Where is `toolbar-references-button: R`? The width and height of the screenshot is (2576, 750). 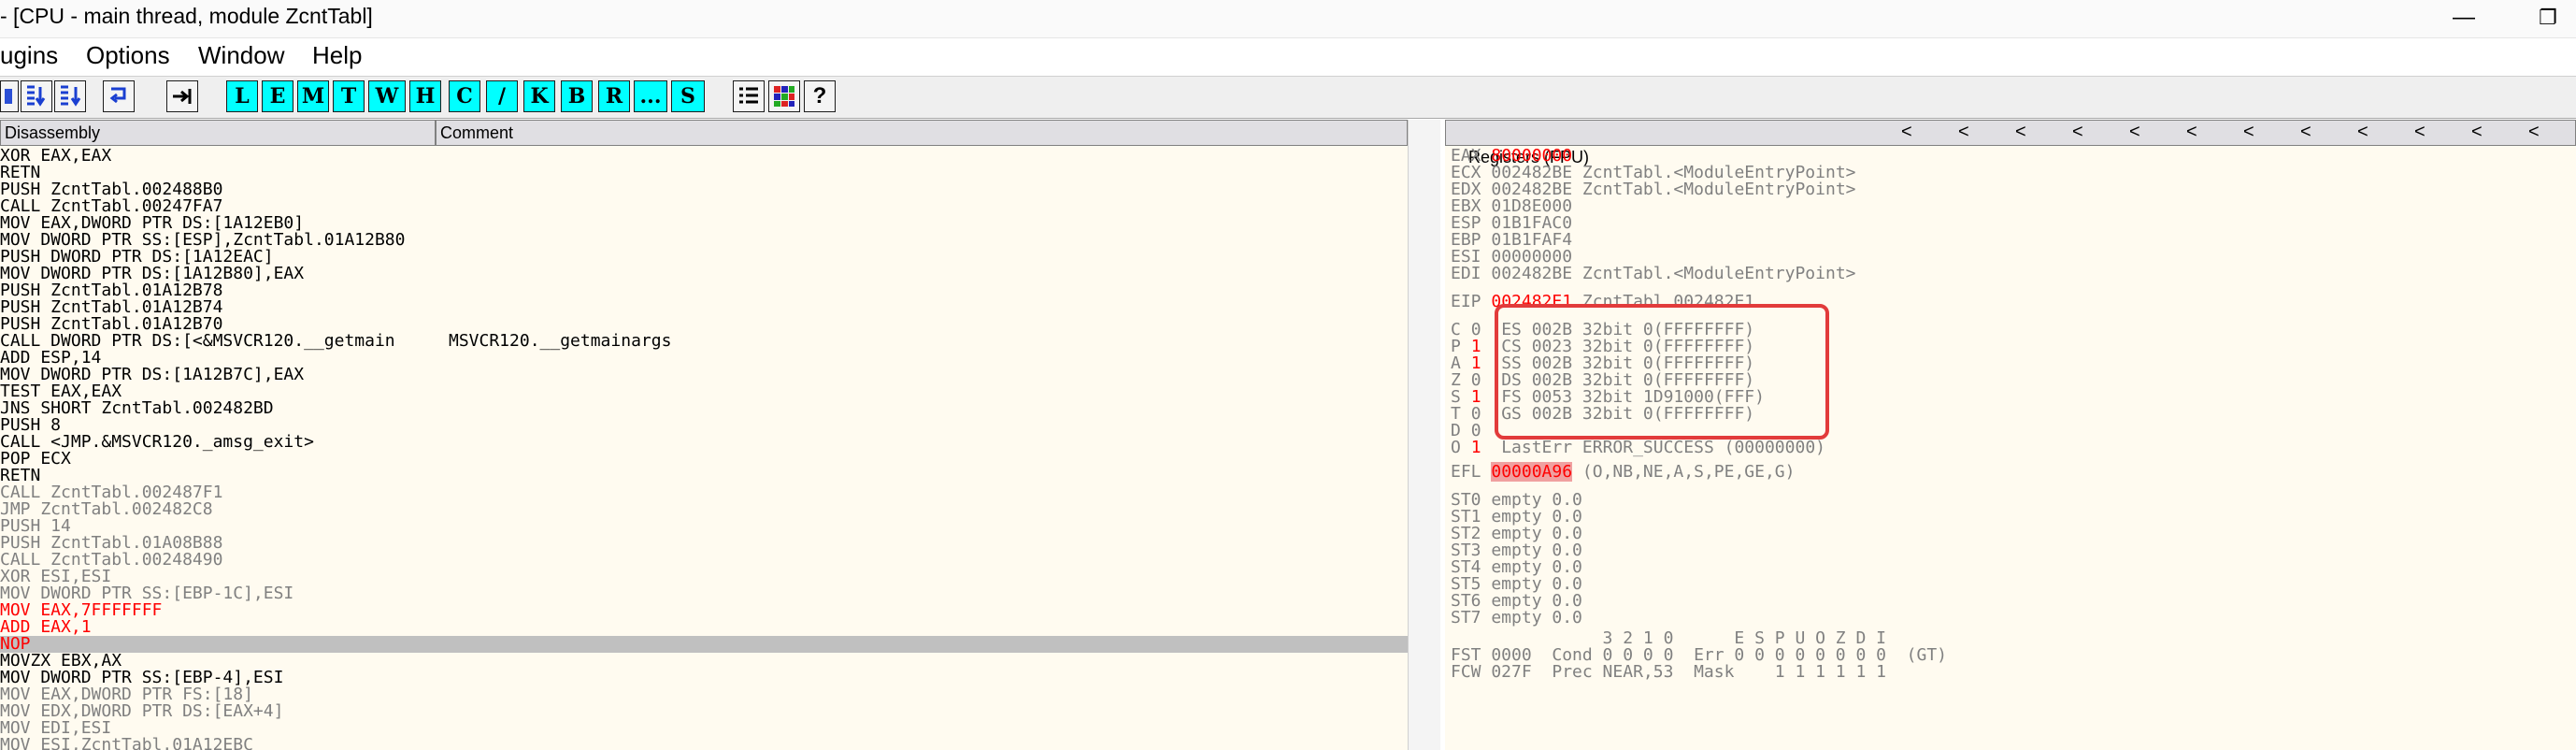 toolbar-references-button: R is located at coordinates (614, 96).